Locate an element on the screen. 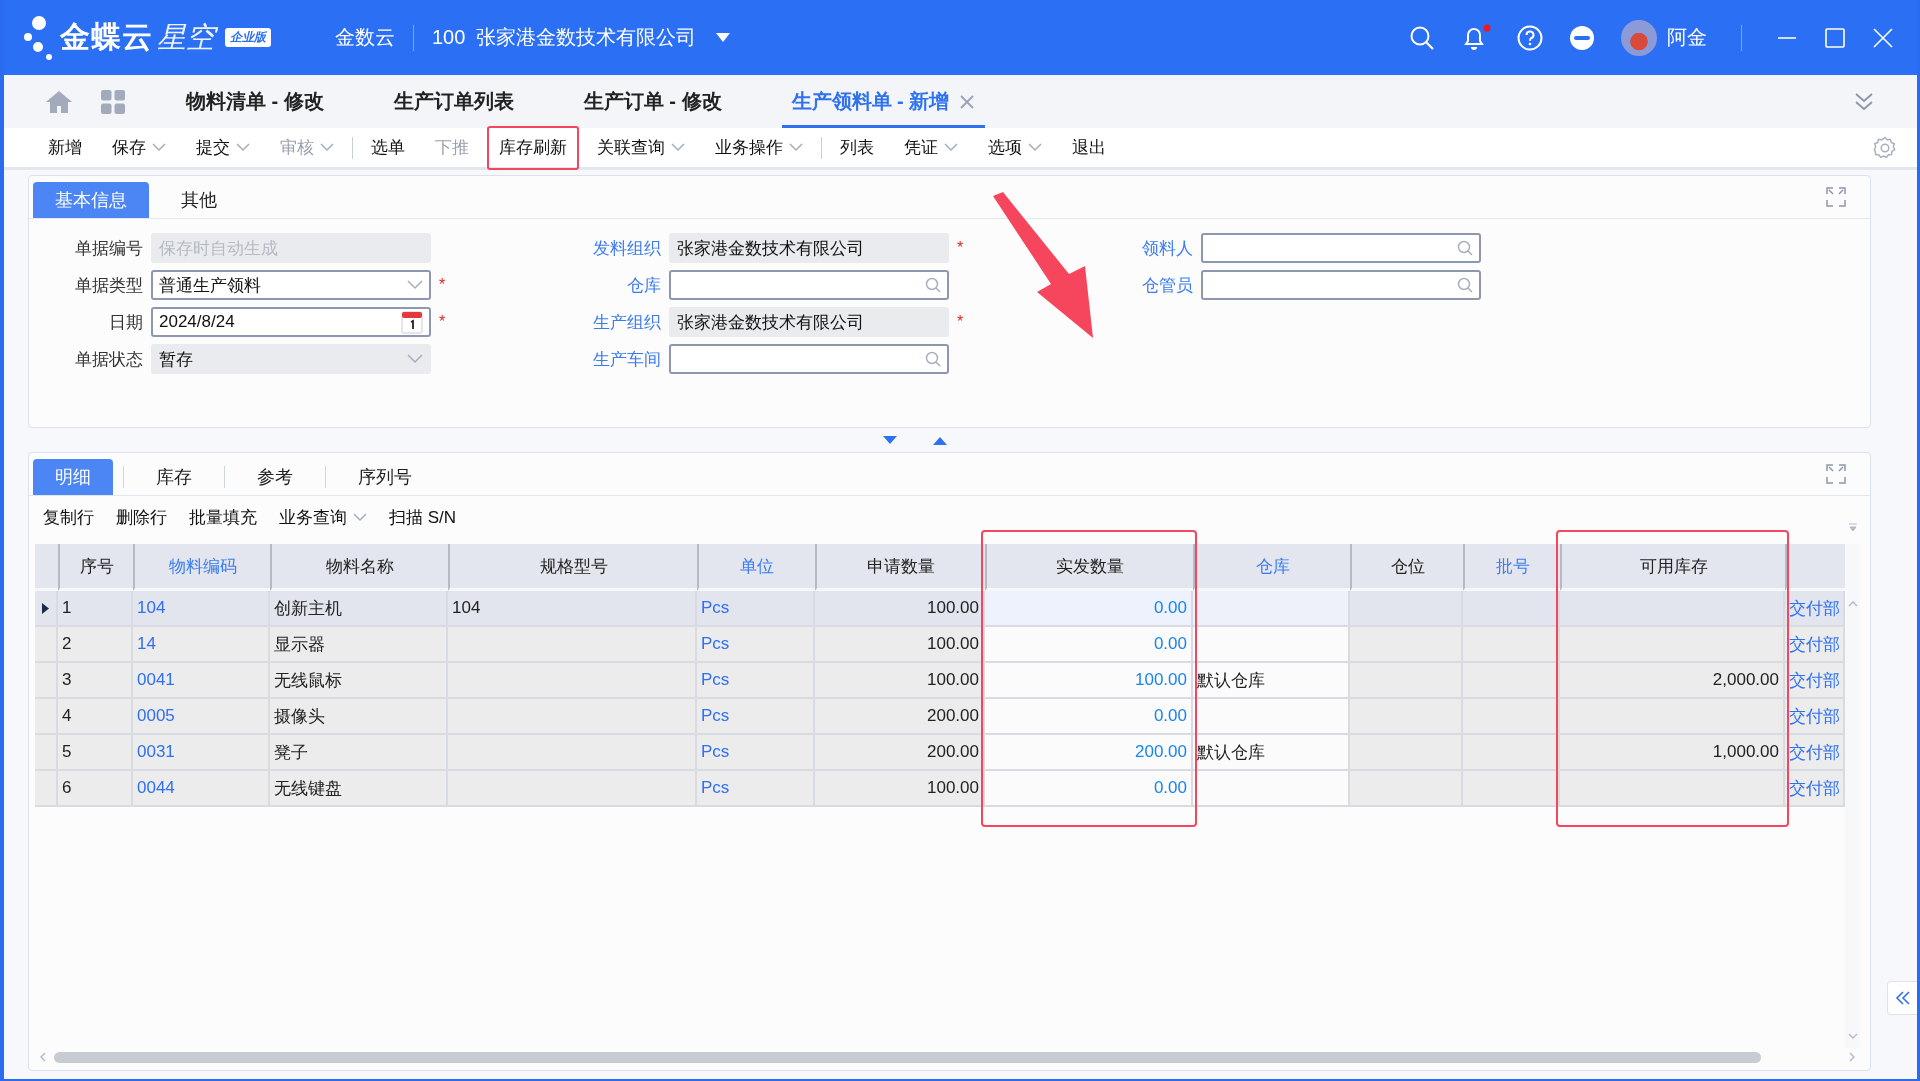 Image resolution: width=1920 pixels, height=1081 pixels. table-cell: 14 is located at coordinates (201, 645).